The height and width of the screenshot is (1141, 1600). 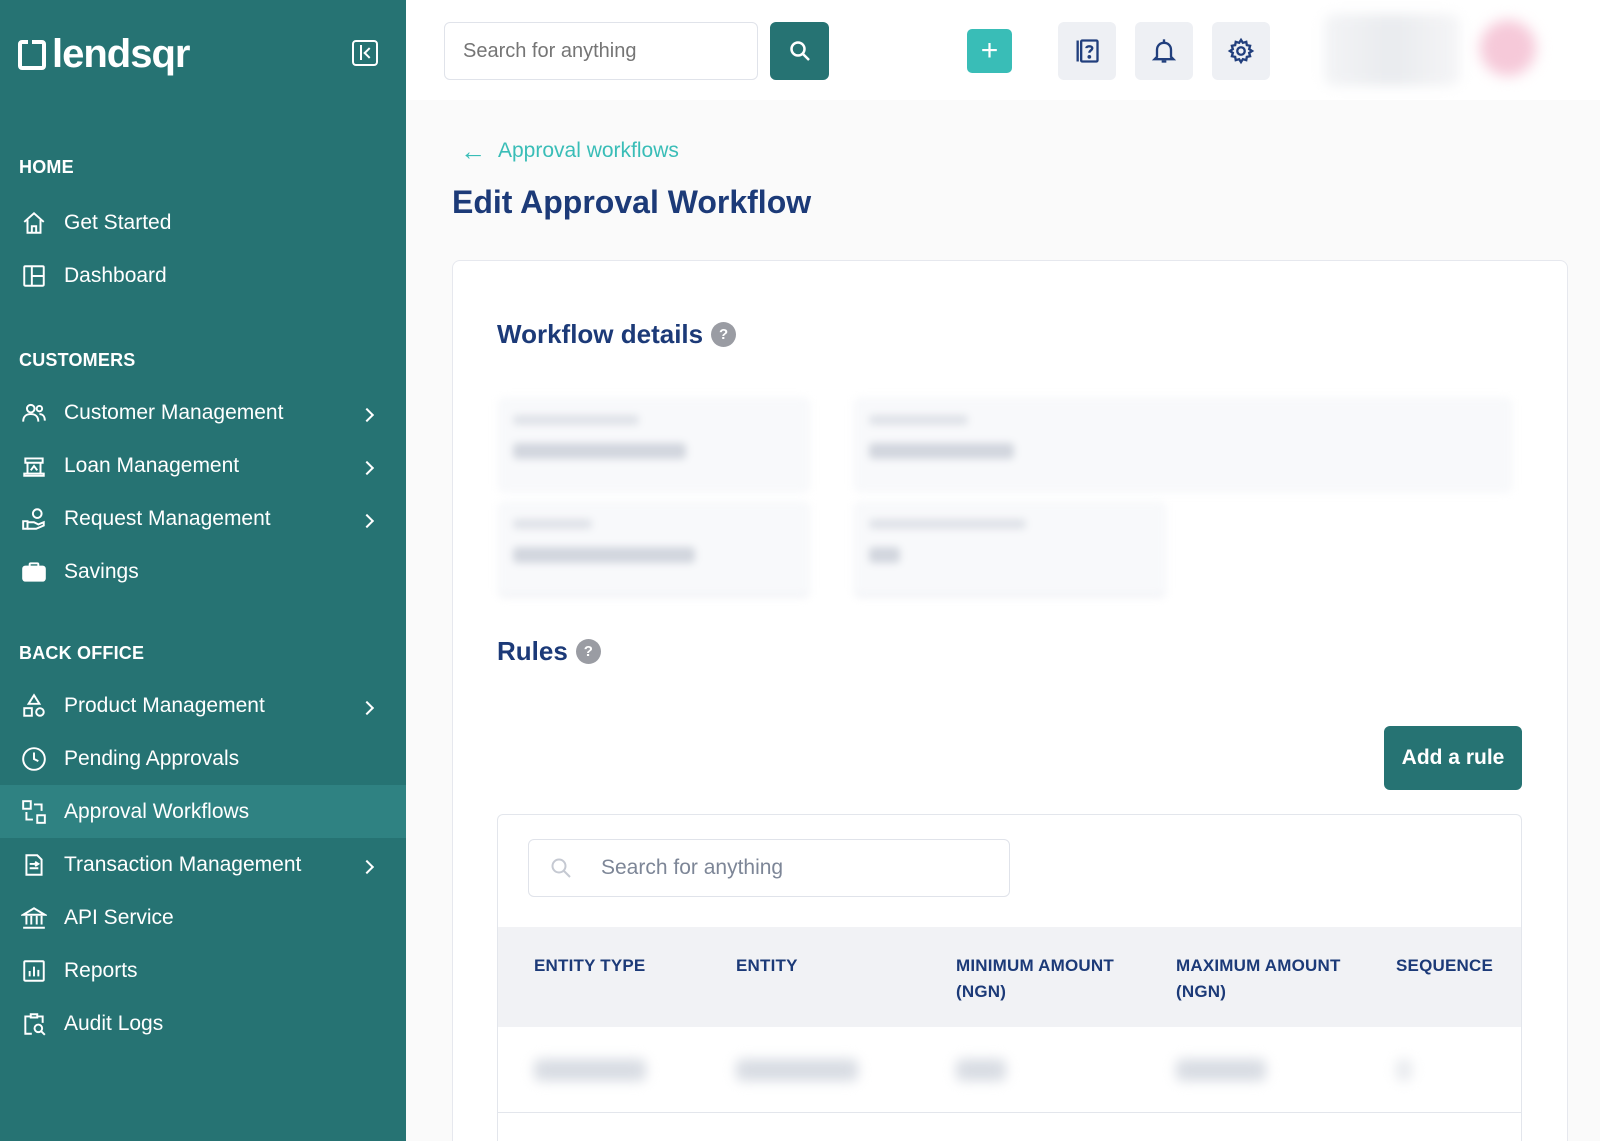 I want to click on search-button, so click(x=799, y=51).